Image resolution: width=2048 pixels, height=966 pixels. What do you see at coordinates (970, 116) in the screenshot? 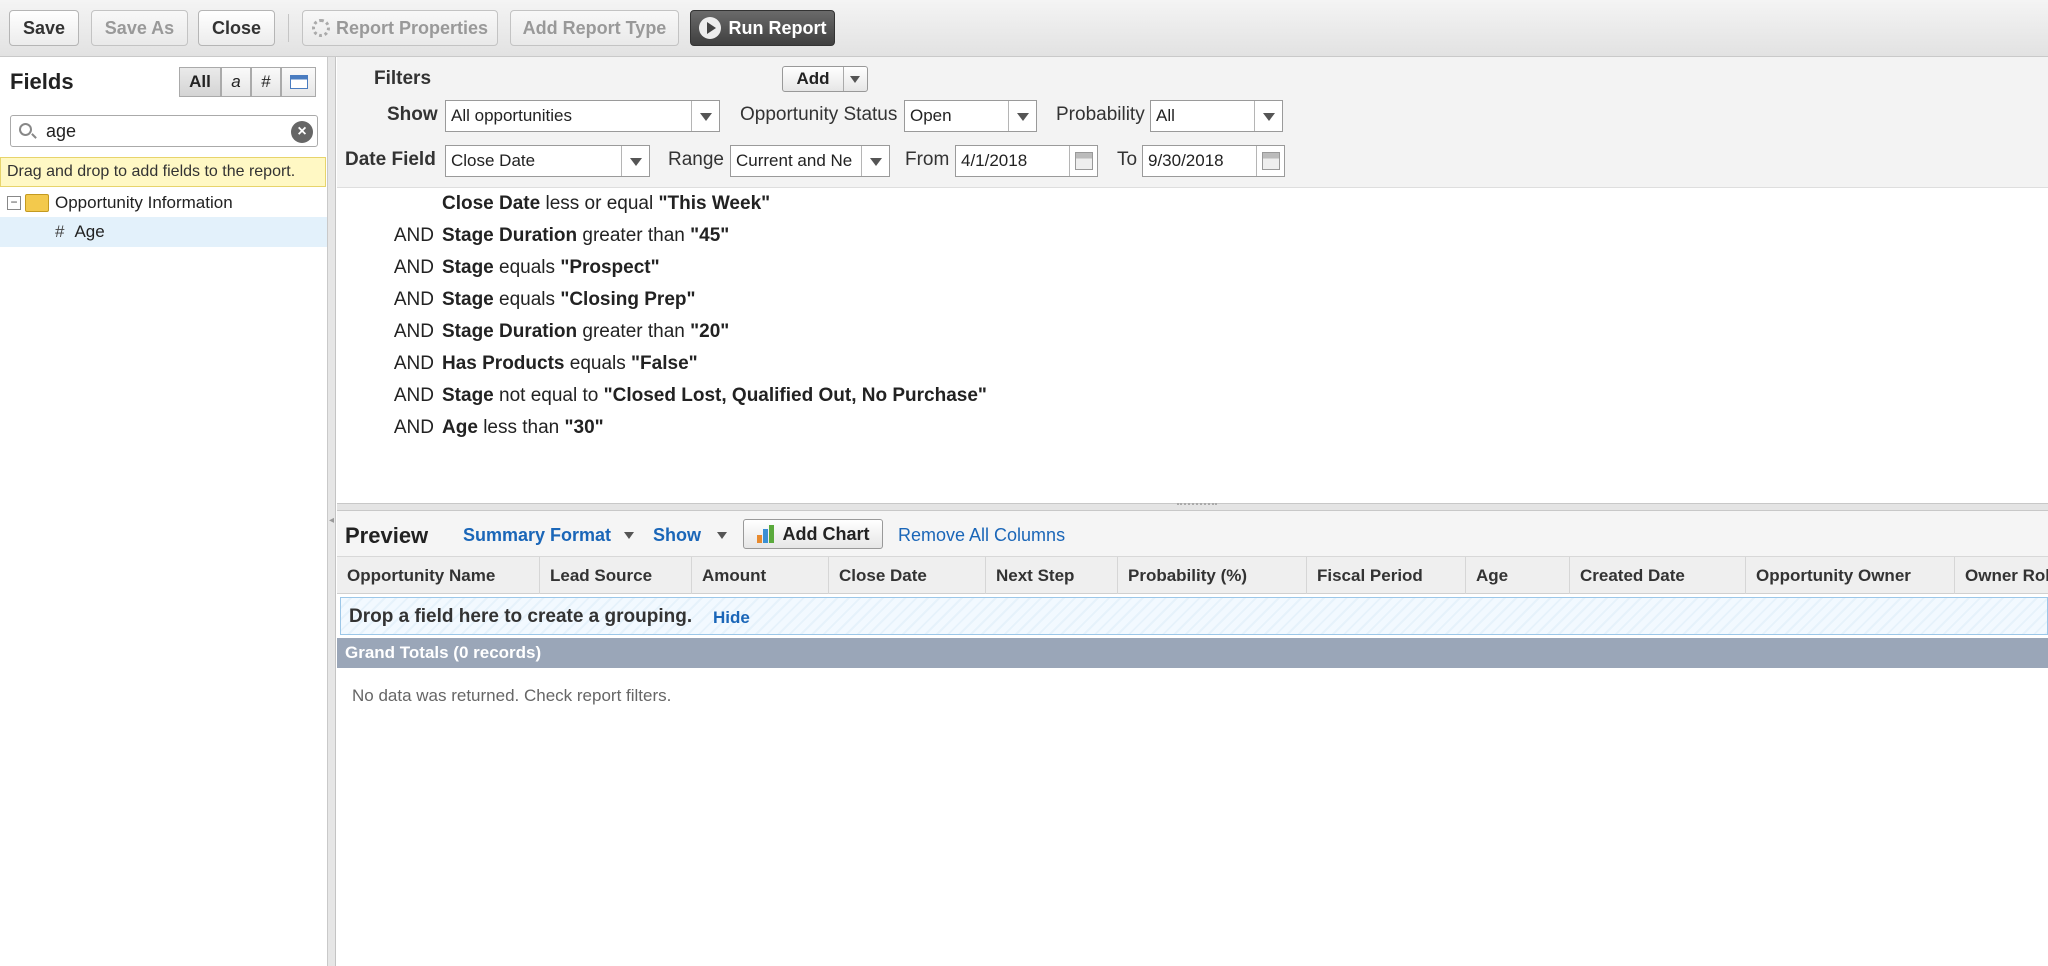
I see `opportunity-status-select: Open` at bounding box center [970, 116].